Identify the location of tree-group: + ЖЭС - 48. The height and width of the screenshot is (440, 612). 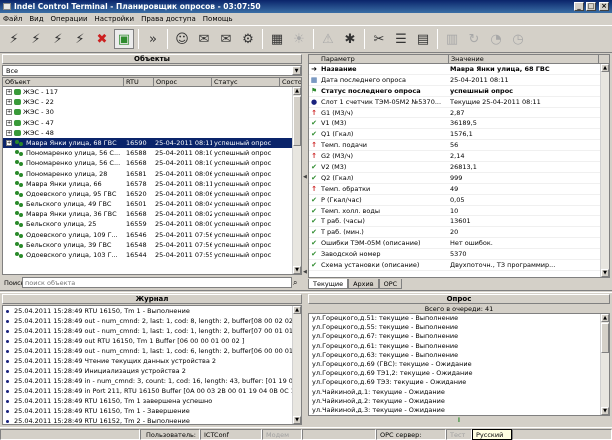
(152, 133).